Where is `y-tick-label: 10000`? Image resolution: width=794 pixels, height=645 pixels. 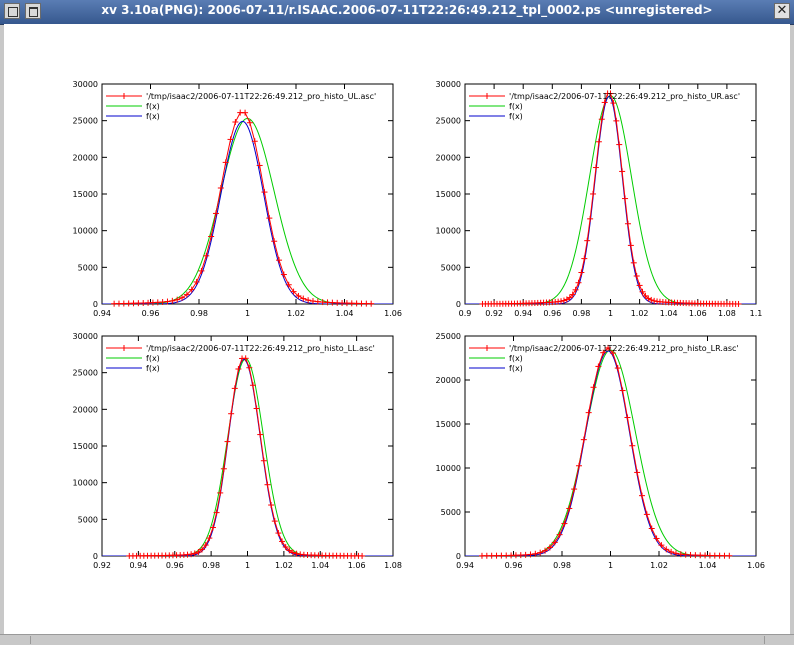
y-tick-label: 10000 is located at coordinates (85, 231).